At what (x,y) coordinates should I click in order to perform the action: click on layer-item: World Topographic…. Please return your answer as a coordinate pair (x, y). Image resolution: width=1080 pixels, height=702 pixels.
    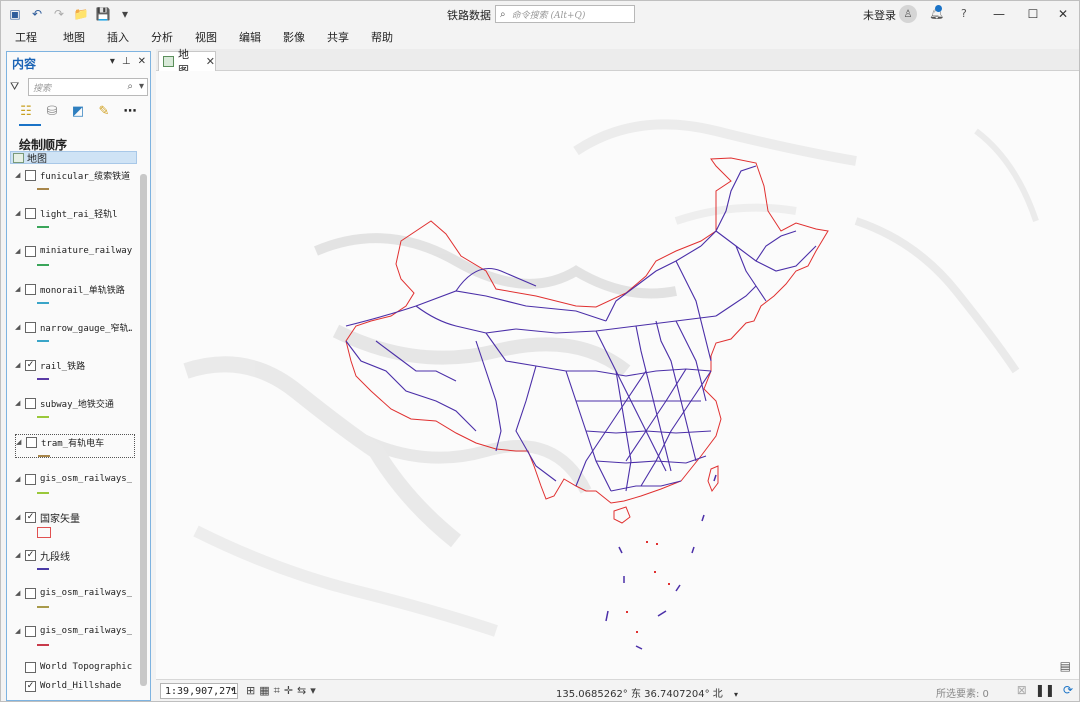
    Looking at the image, I should click on (75, 667).